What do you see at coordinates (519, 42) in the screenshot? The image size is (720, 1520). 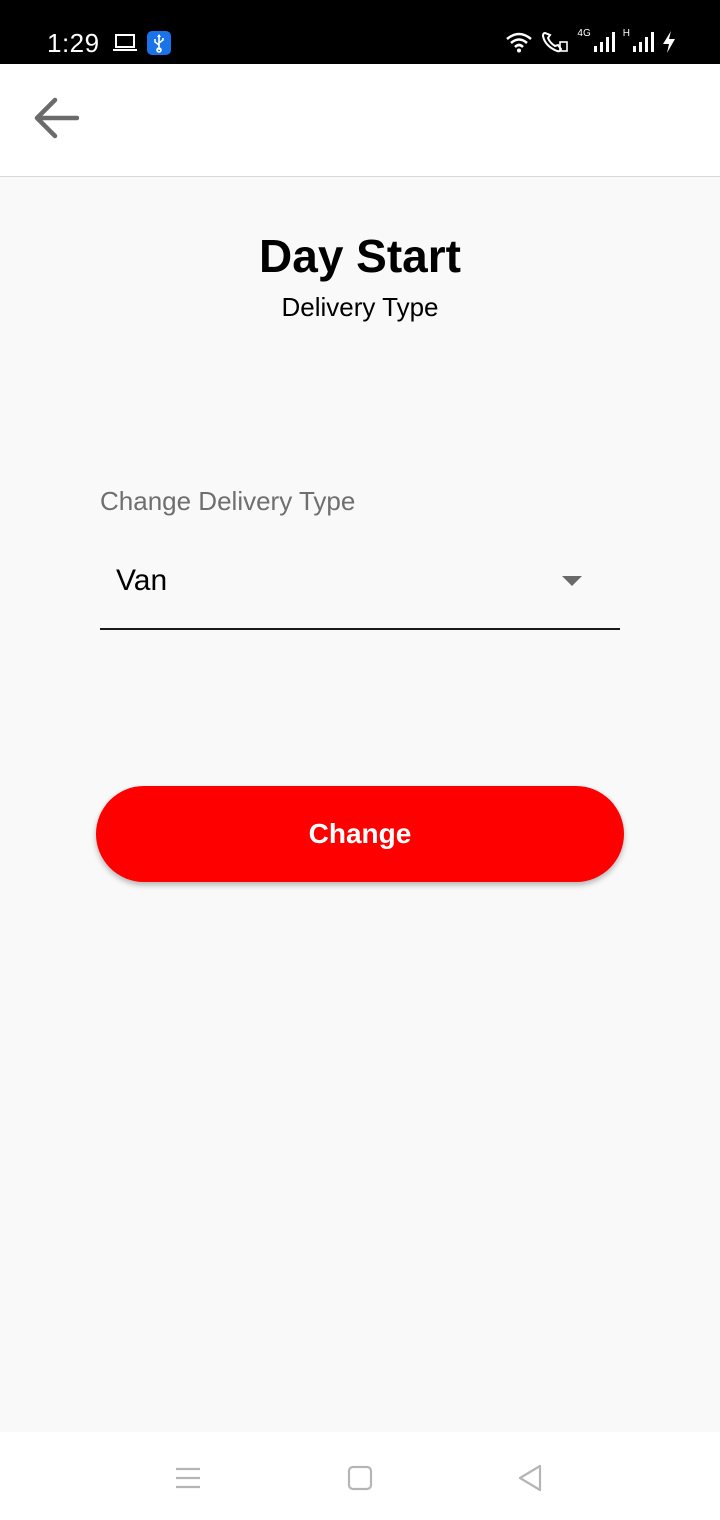 I see `wifi-icon` at bounding box center [519, 42].